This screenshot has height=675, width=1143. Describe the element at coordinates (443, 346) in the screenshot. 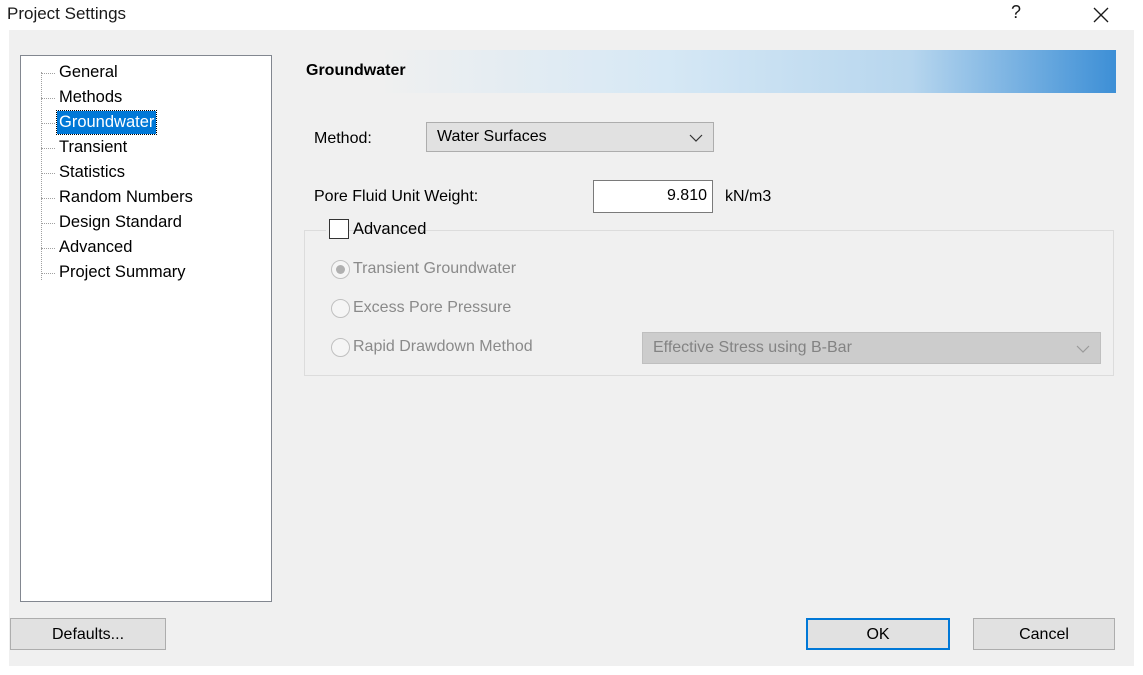

I see `radio-label: Rapid Drawdown Method` at that location.